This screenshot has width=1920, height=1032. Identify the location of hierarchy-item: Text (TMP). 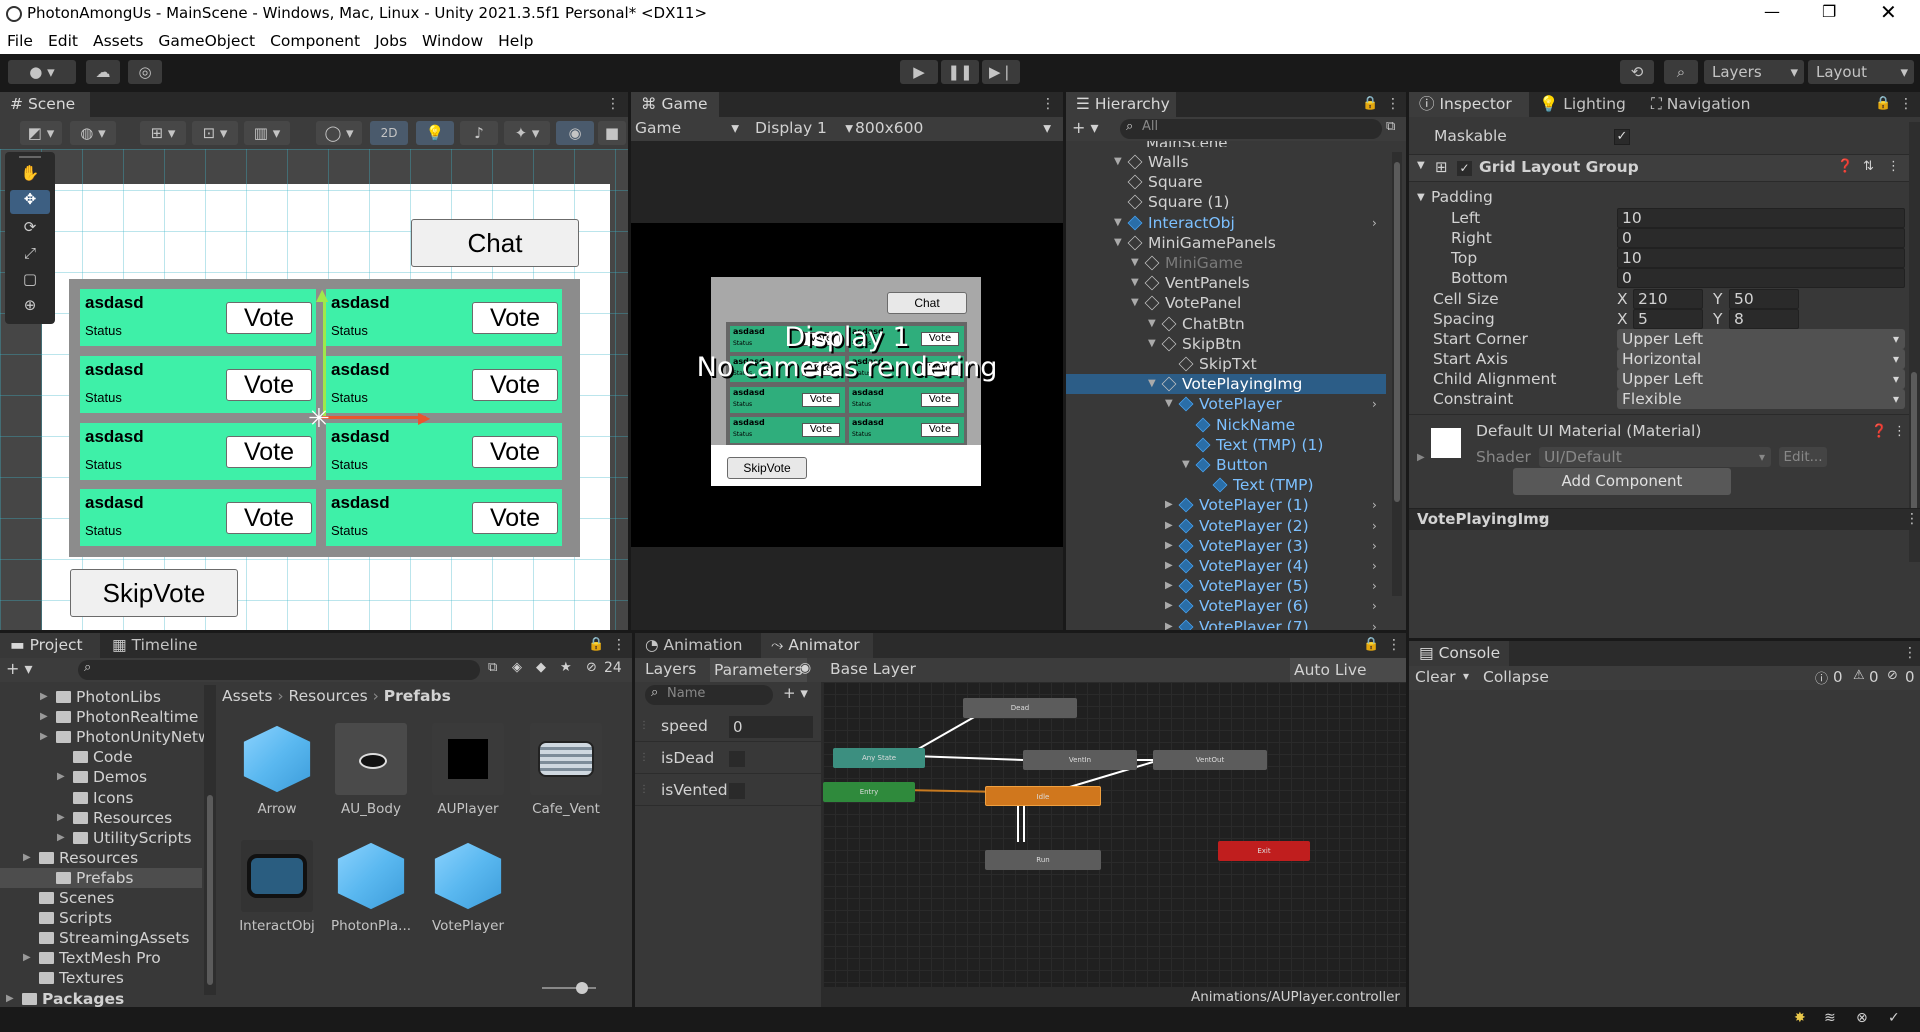
(1226, 485).